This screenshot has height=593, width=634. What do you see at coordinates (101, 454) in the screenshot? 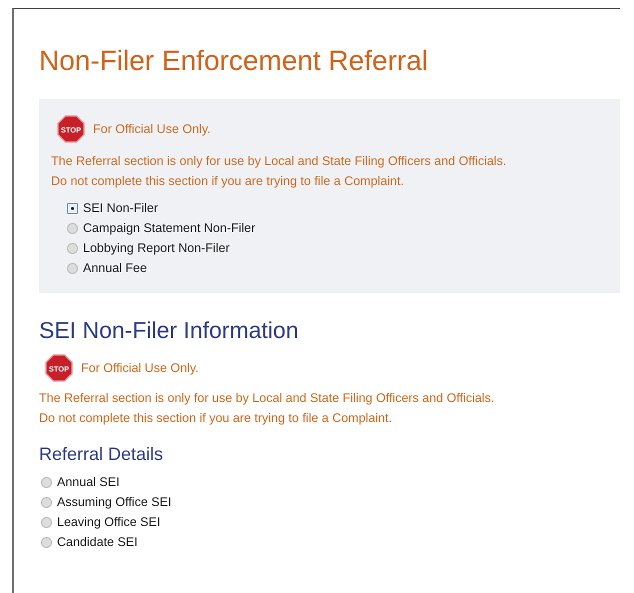
I see `subsection-title: Referral Details` at bounding box center [101, 454].